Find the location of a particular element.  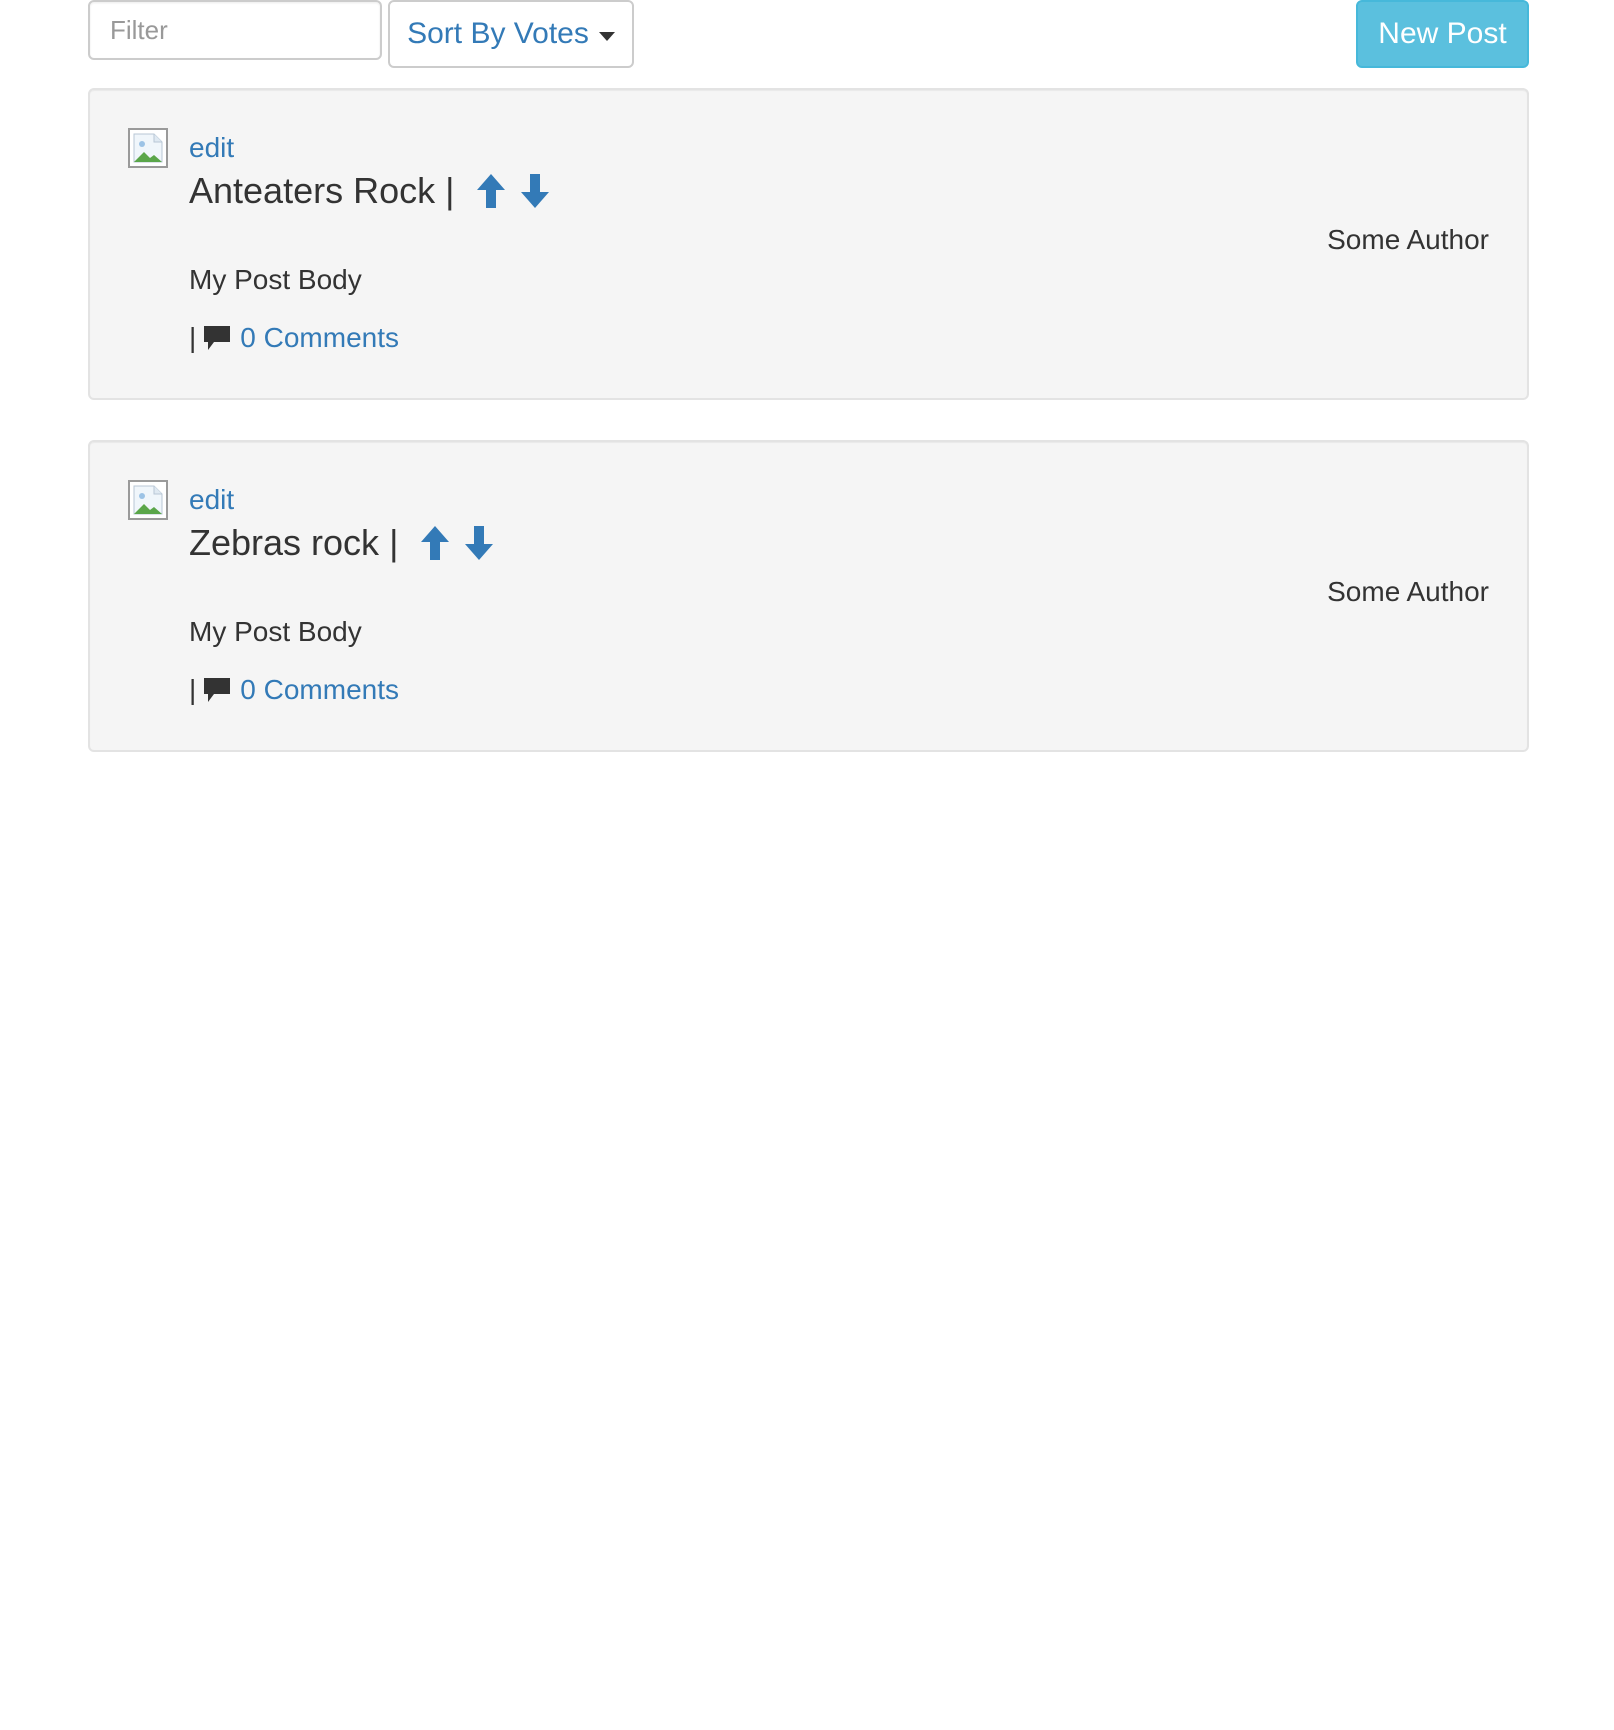

post-title: Anteaters Rock | is located at coordinates (370, 191).